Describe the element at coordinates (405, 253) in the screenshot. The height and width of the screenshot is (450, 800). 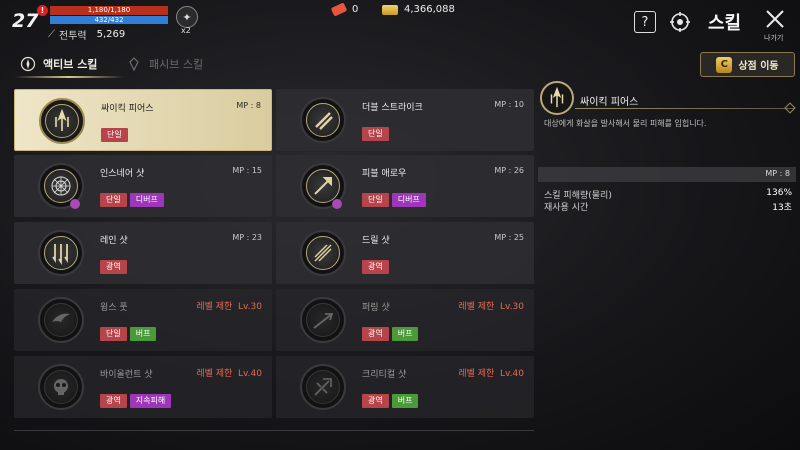
I see `skill-card-drill-shot: 드릴 샷 MP : 25 광역` at that location.